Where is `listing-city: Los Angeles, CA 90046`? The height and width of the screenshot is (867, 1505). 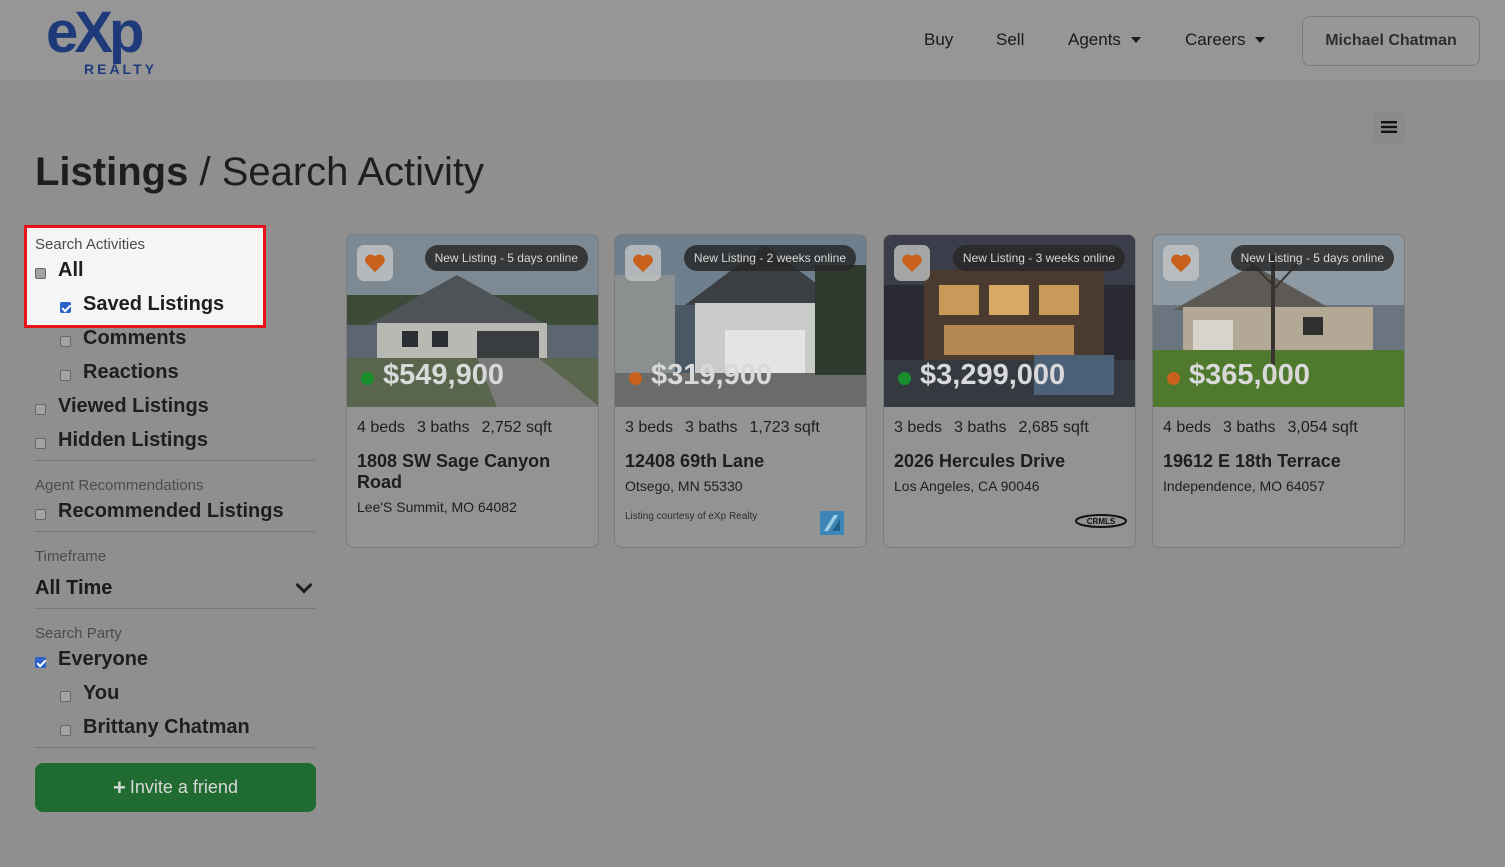
listing-city: Los Angeles, CA 90046 is located at coordinates (967, 486).